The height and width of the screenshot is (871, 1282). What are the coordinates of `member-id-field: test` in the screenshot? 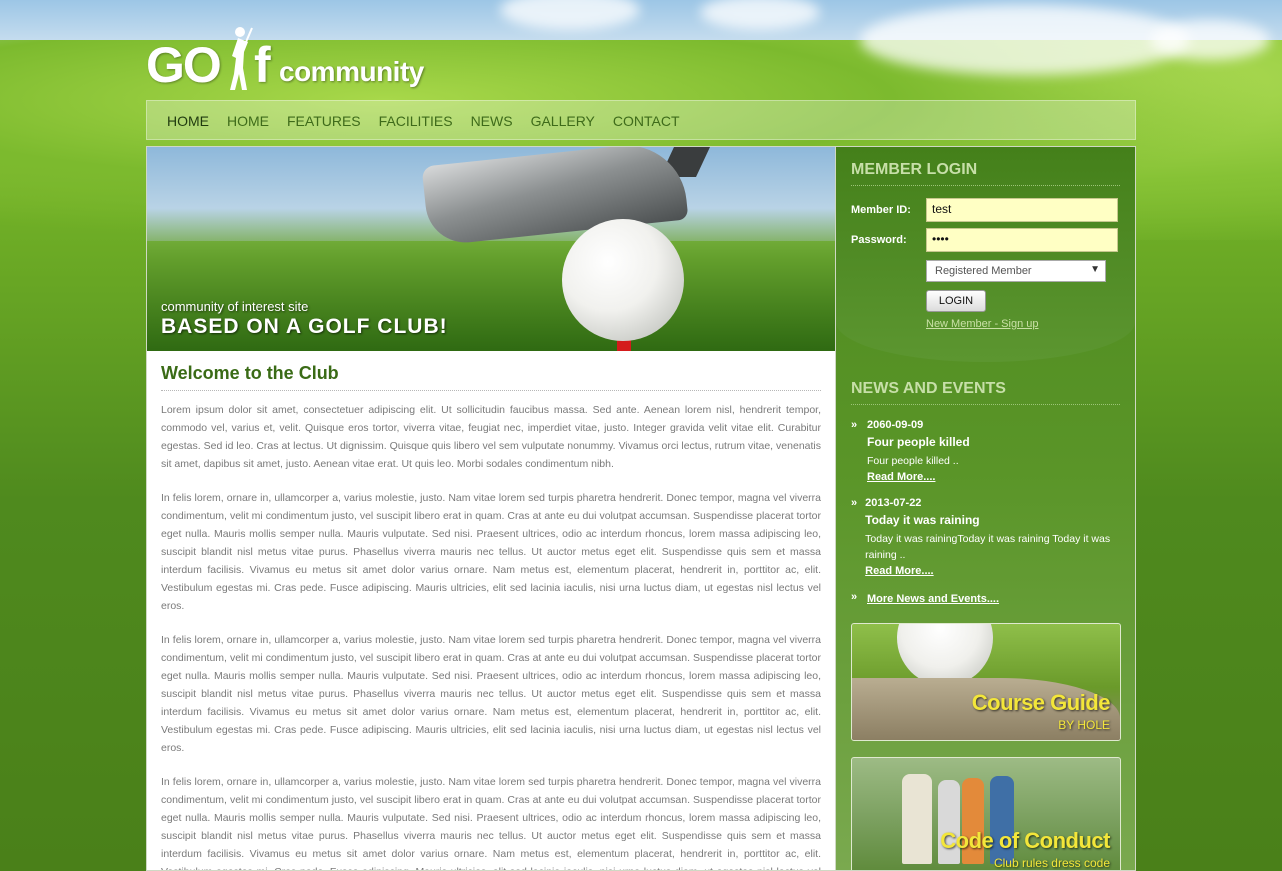 It's located at (1022, 210).